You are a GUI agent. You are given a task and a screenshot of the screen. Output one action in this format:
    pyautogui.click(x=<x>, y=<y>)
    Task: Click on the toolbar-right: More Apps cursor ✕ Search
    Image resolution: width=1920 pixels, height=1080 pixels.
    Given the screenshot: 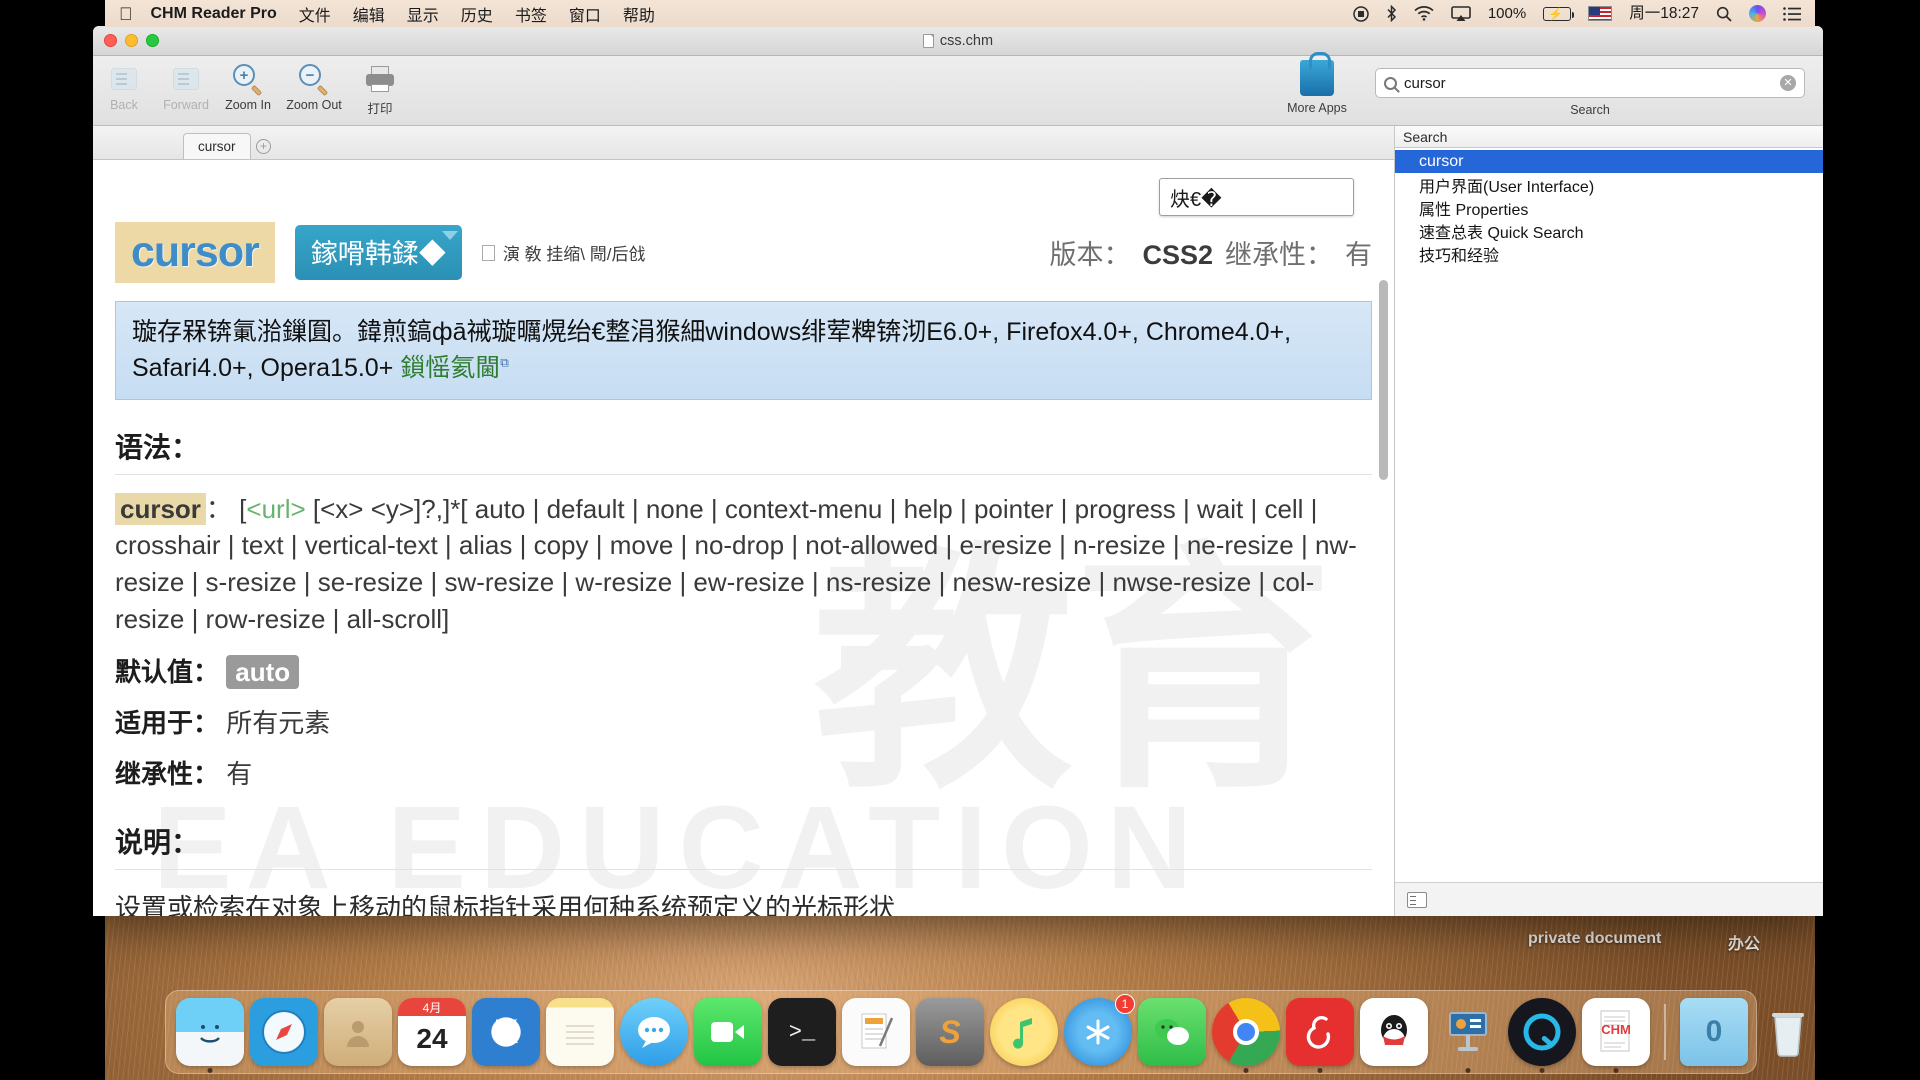 What is the action you would take?
    pyautogui.click(x=1550, y=84)
    